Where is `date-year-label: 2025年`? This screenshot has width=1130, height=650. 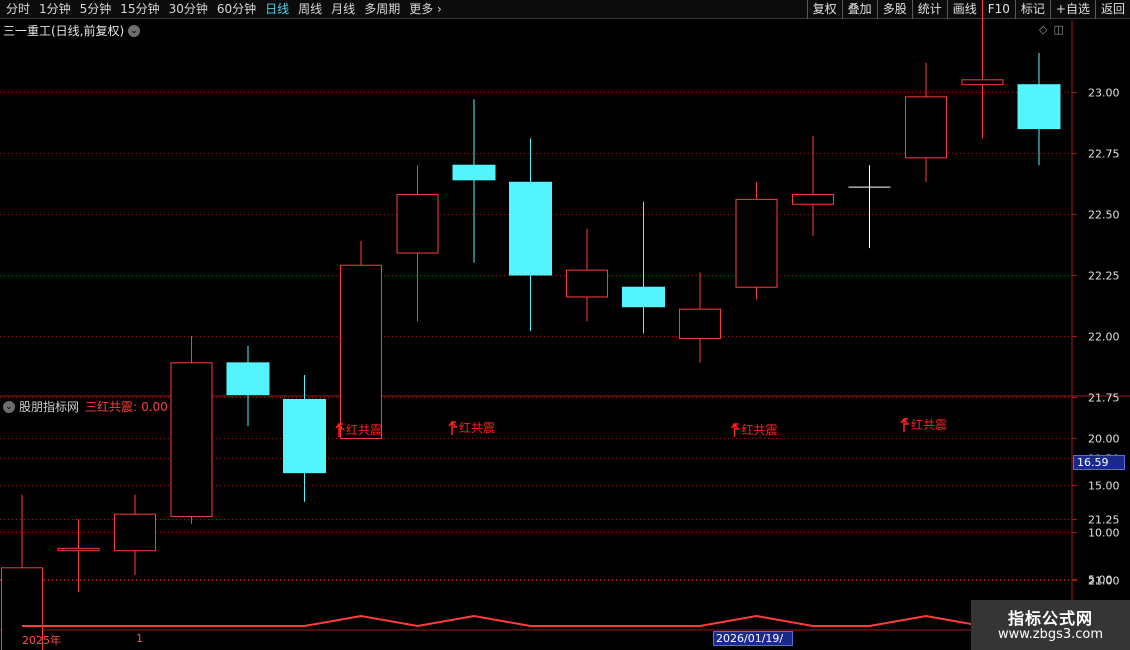
date-year-label: 2025年 is located at coordinates (41, 640).